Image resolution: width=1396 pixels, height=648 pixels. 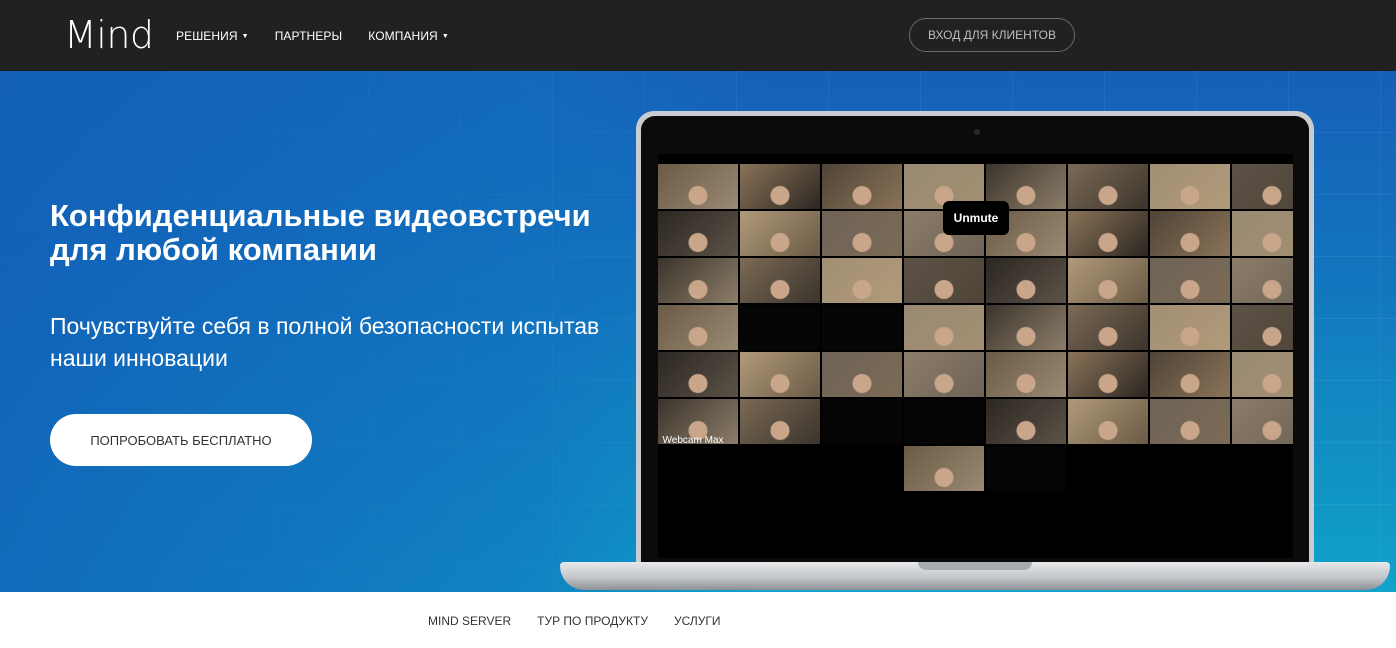 I want to click on webcam-dot-icon, so click(x=977, y=132).